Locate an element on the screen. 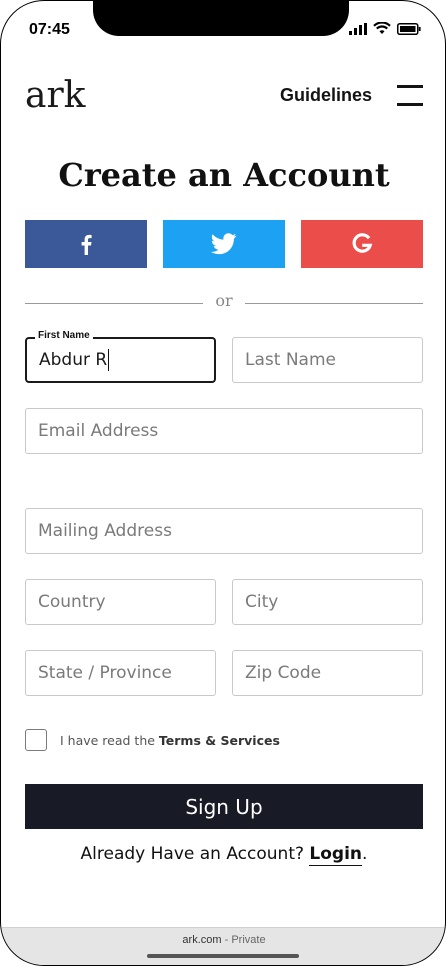 Image resolution: width=446 pixels, height=966 pixels. google-button is located at coordinates (362, 244).